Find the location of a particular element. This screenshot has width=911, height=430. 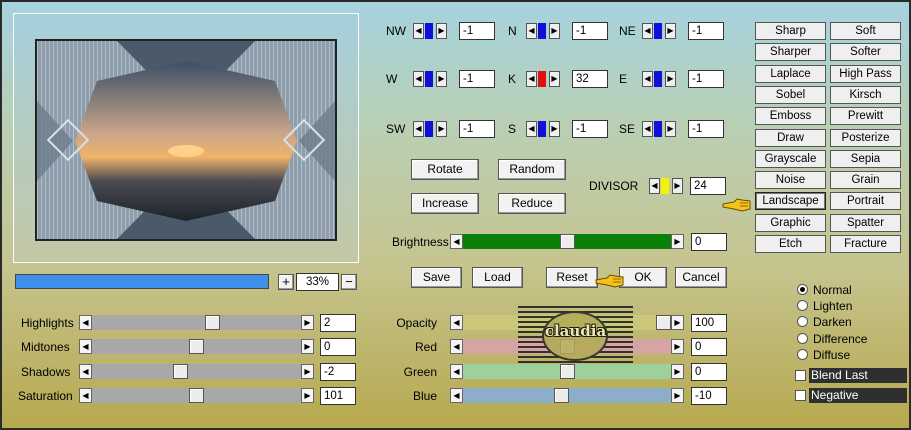

green-slider-thumb is located at coordinates (567, 371).